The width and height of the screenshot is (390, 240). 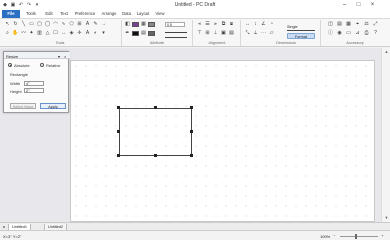 I want to click on ellipse-tool-icon: ◯, so click(x=47, y=24).